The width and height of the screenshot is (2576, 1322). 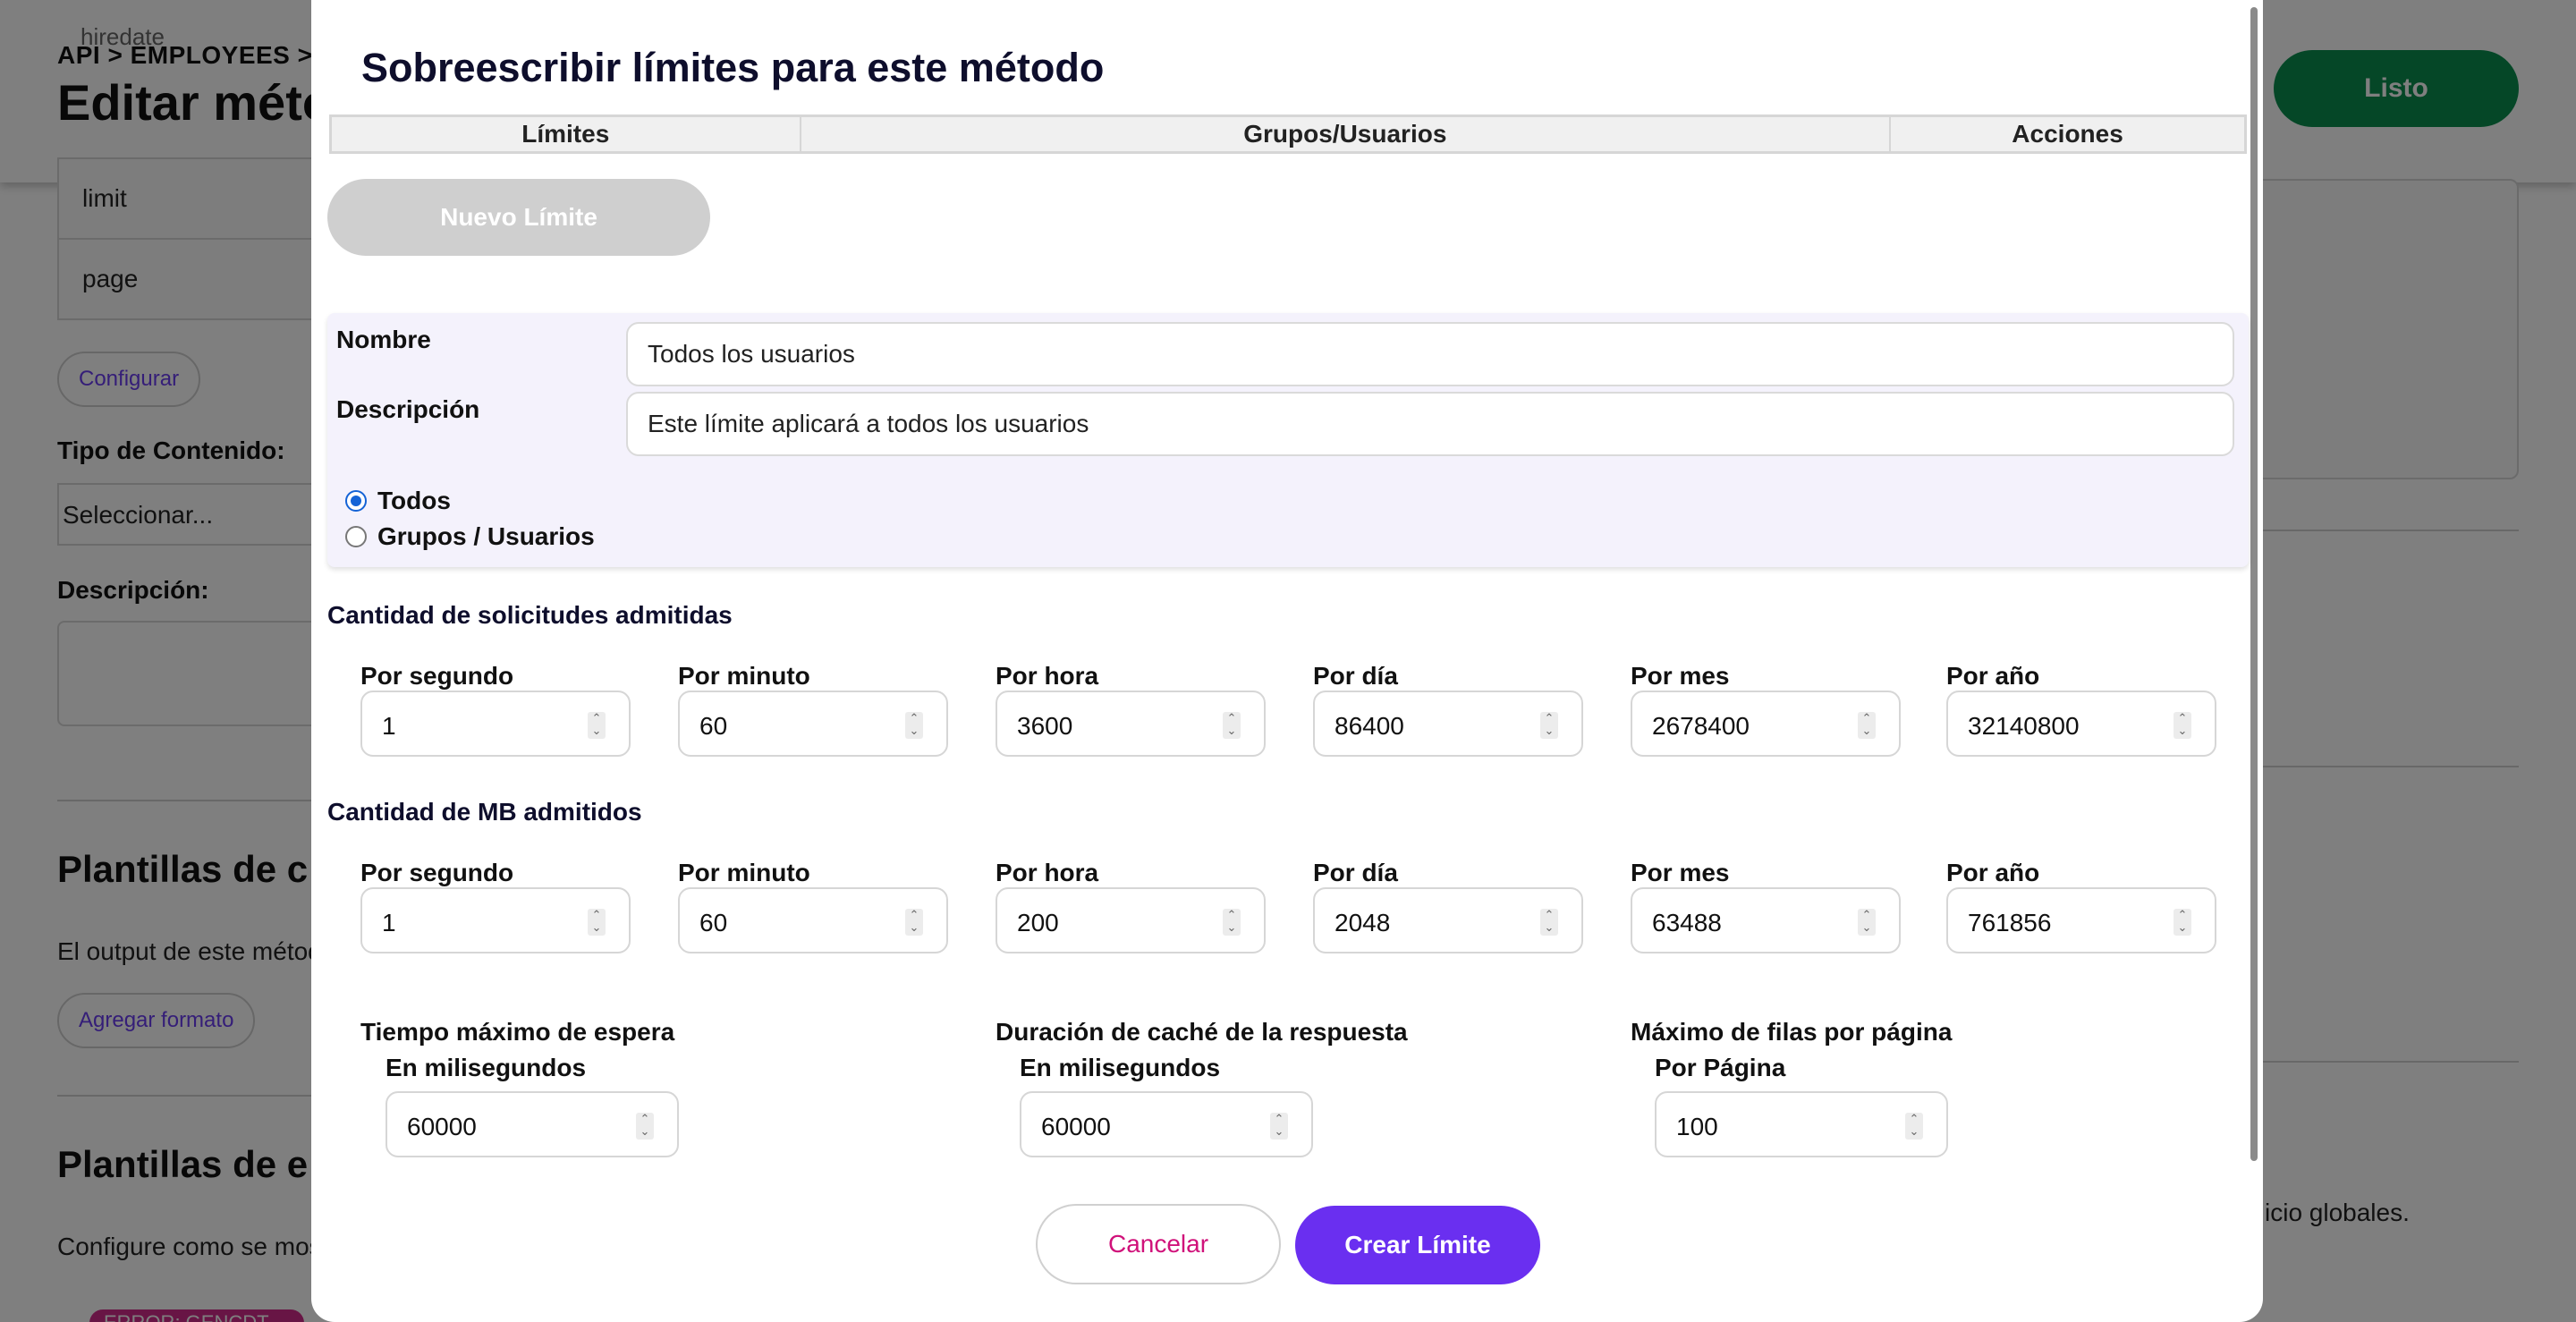 What do you see at coordinates (1697, 1127) in the screenshot?
I see `input-value: 100` at bounding box center [1697, 1127].